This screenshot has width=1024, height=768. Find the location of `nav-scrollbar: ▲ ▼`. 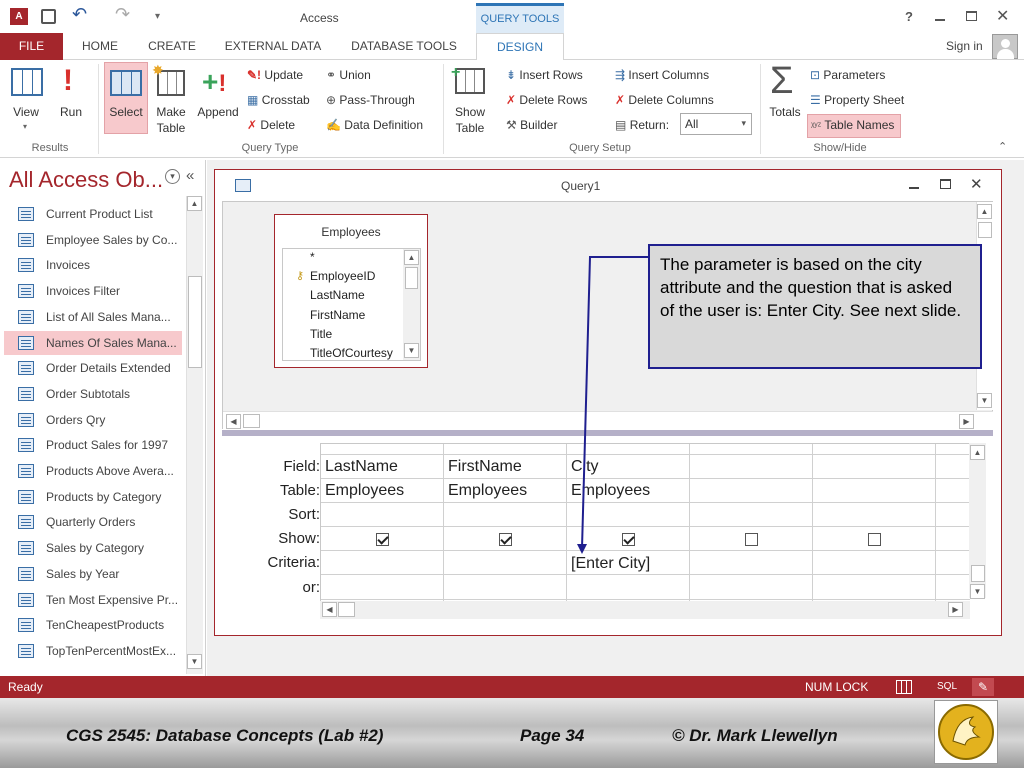

nav-scrollbar: ▲ ▼ is located at coordinates (194, 435).